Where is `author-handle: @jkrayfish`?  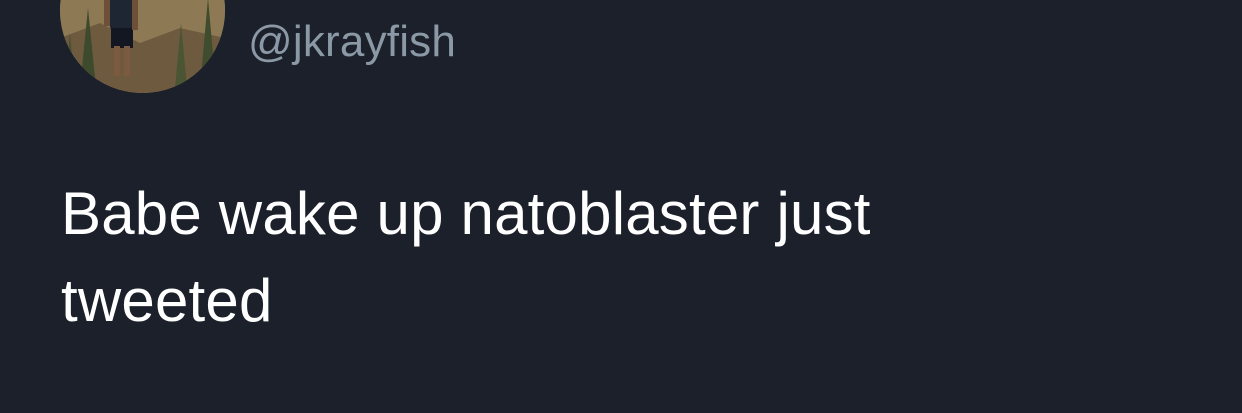 author-handle: @jkrayfish is located at coordinates (352, 42).